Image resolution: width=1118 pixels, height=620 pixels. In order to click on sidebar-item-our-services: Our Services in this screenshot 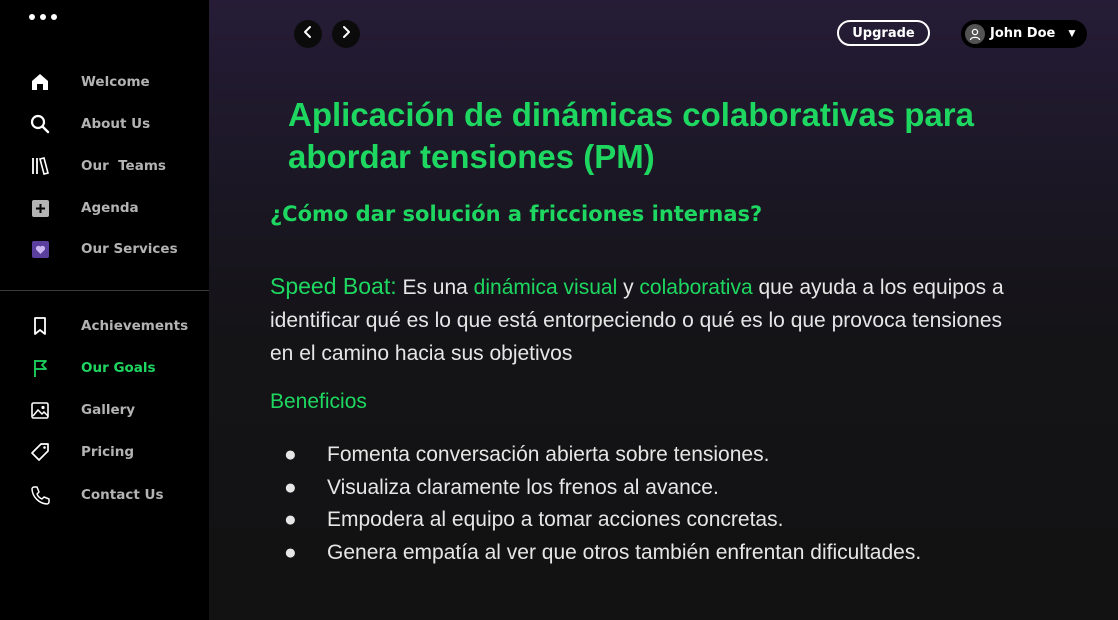, I will do `click(104, 249)`.